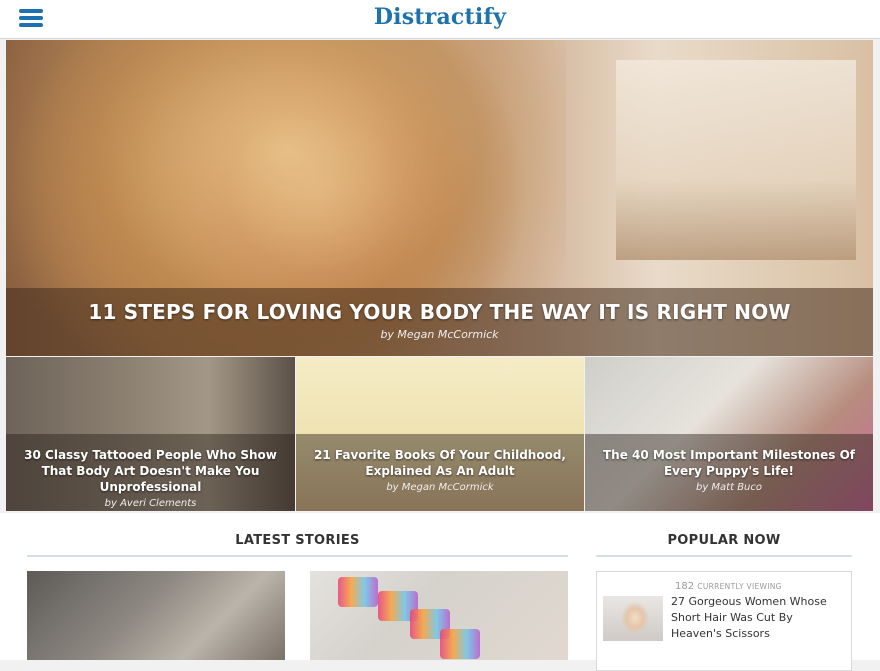 This screenshot has width=880, height=671. I want to click on top-navigation-bar: Distractify, so click(440, 19).